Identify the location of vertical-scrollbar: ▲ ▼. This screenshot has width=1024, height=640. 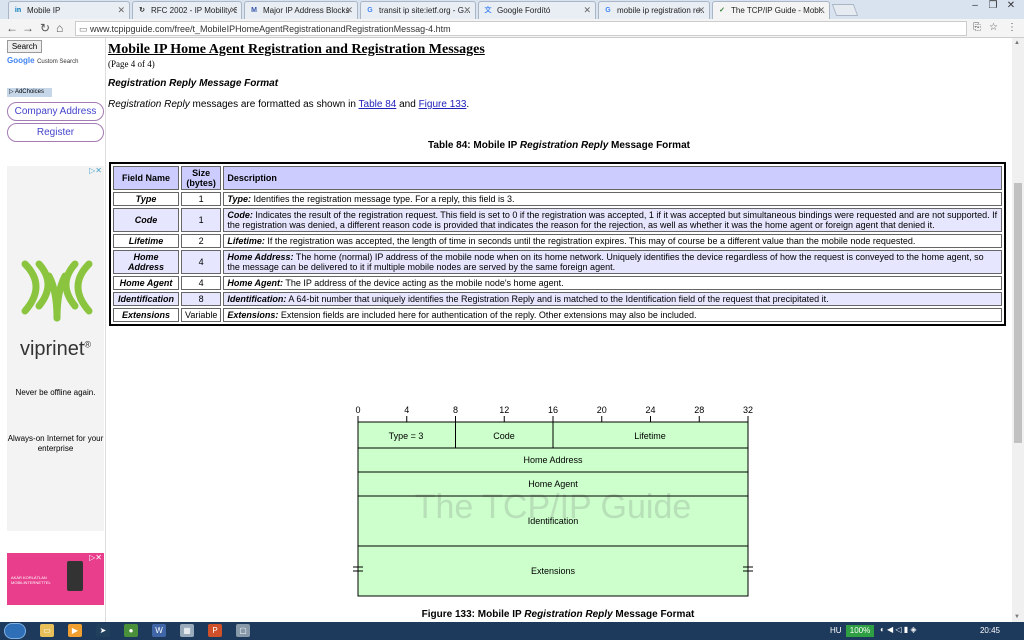
(1018, 330).